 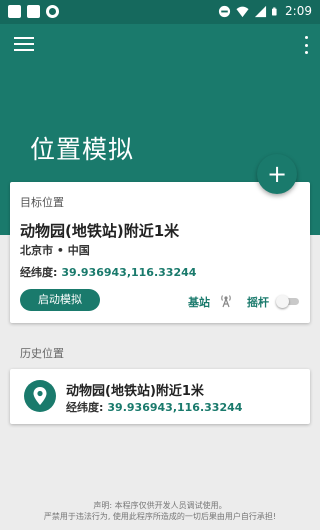 What do you see at coordinates (160, 12) in the screenshot?
I see `status-bar: 2:09` at bounding box center [160, 12].